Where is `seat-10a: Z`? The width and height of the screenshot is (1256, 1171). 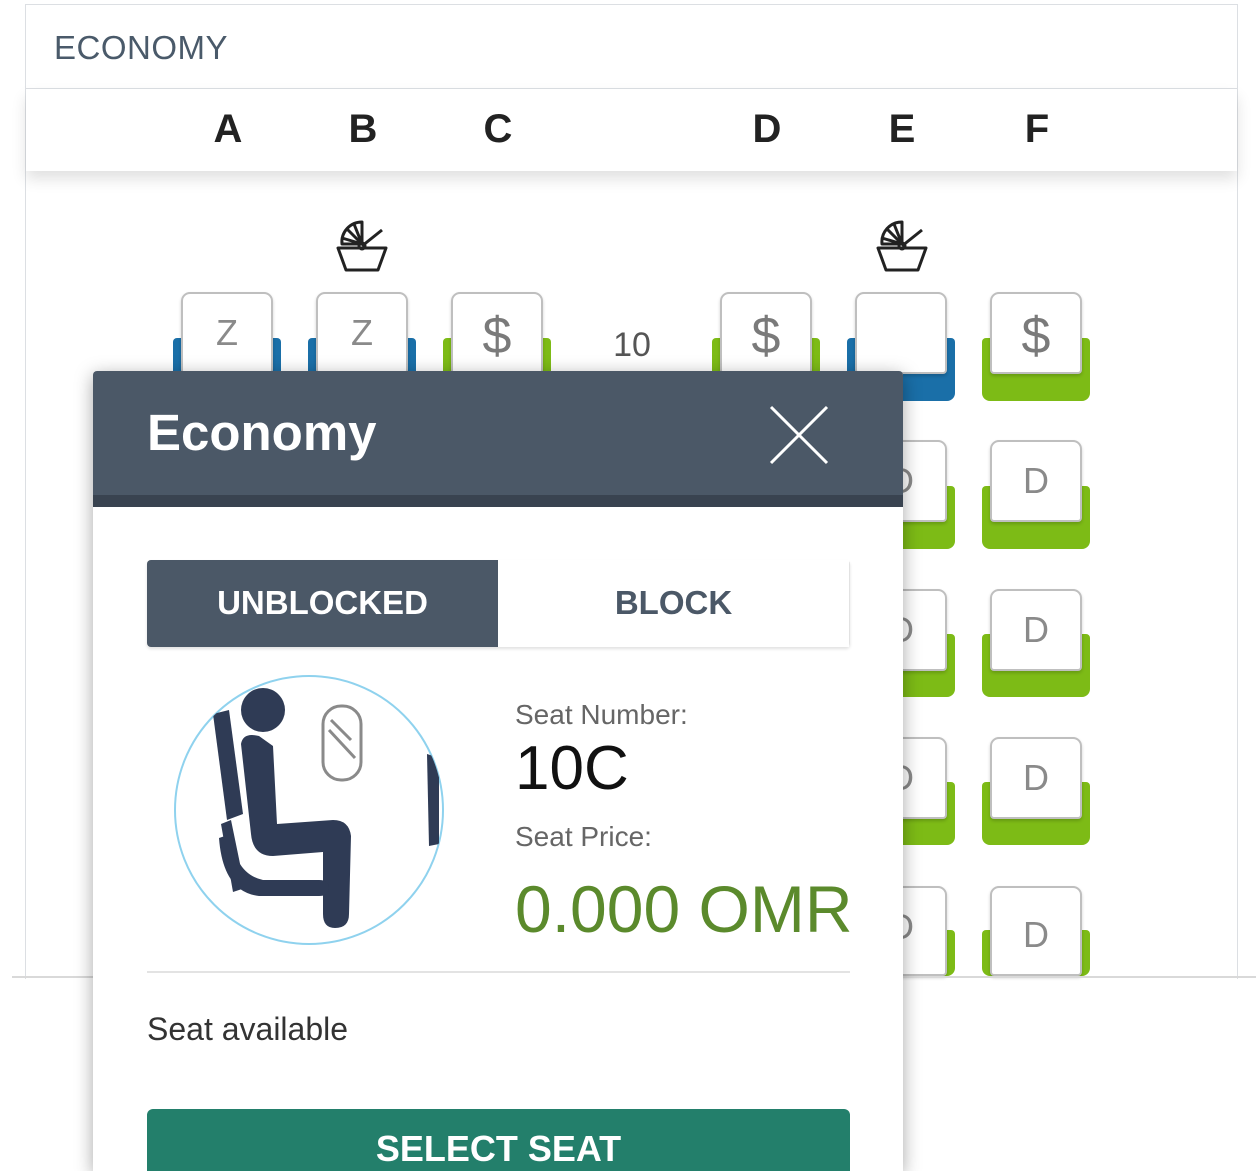 seat-10a: Z is located at coordinates (227, 333).